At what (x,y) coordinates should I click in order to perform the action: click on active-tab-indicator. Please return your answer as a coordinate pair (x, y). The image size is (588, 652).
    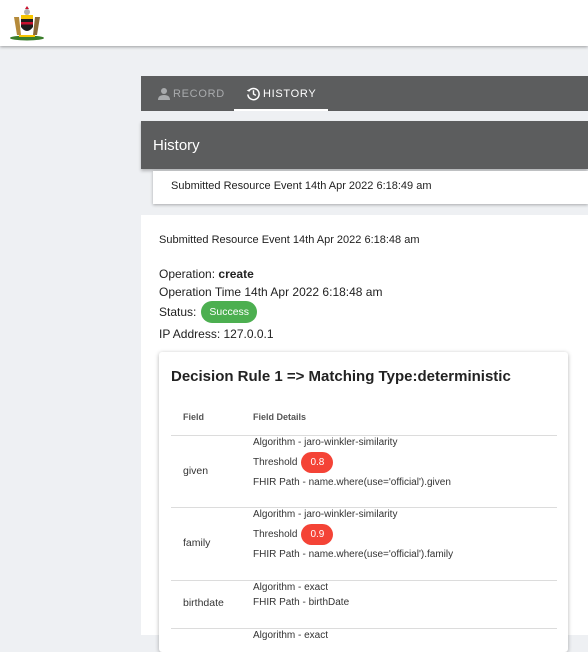
    Looking at the image, I should click on (281, 110).